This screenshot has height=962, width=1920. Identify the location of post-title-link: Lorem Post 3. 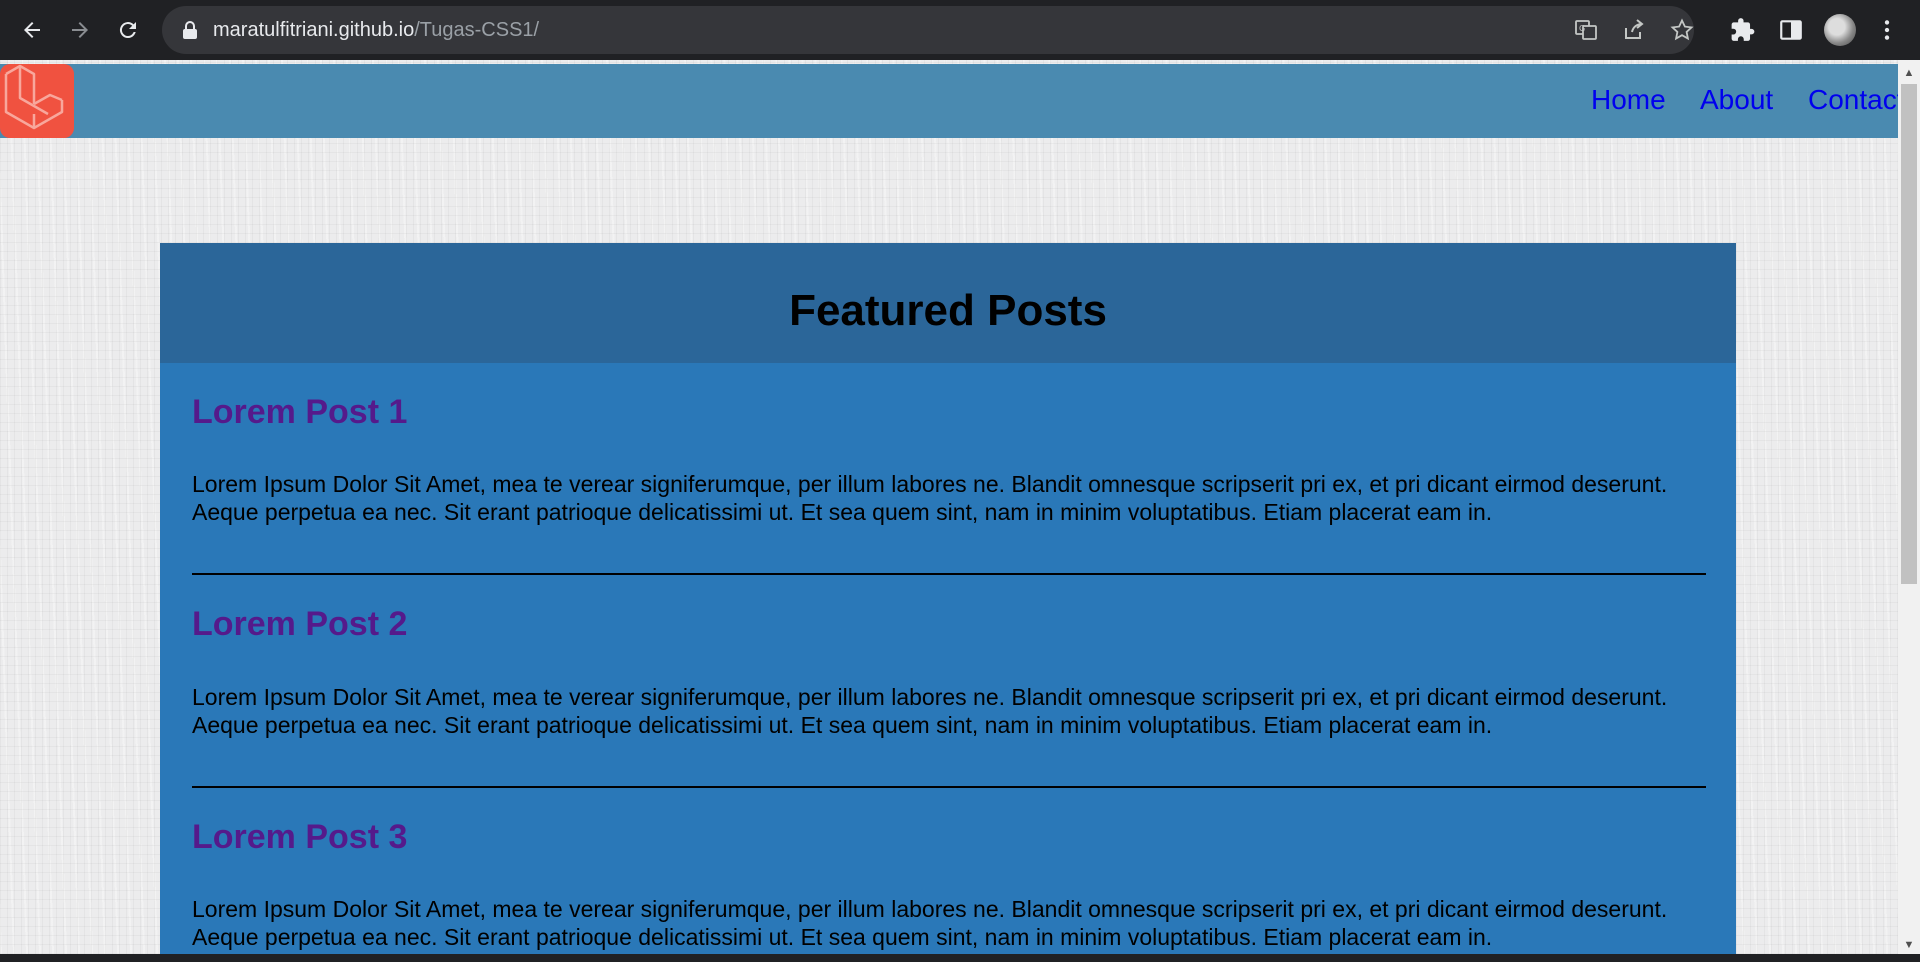
(299, 837).